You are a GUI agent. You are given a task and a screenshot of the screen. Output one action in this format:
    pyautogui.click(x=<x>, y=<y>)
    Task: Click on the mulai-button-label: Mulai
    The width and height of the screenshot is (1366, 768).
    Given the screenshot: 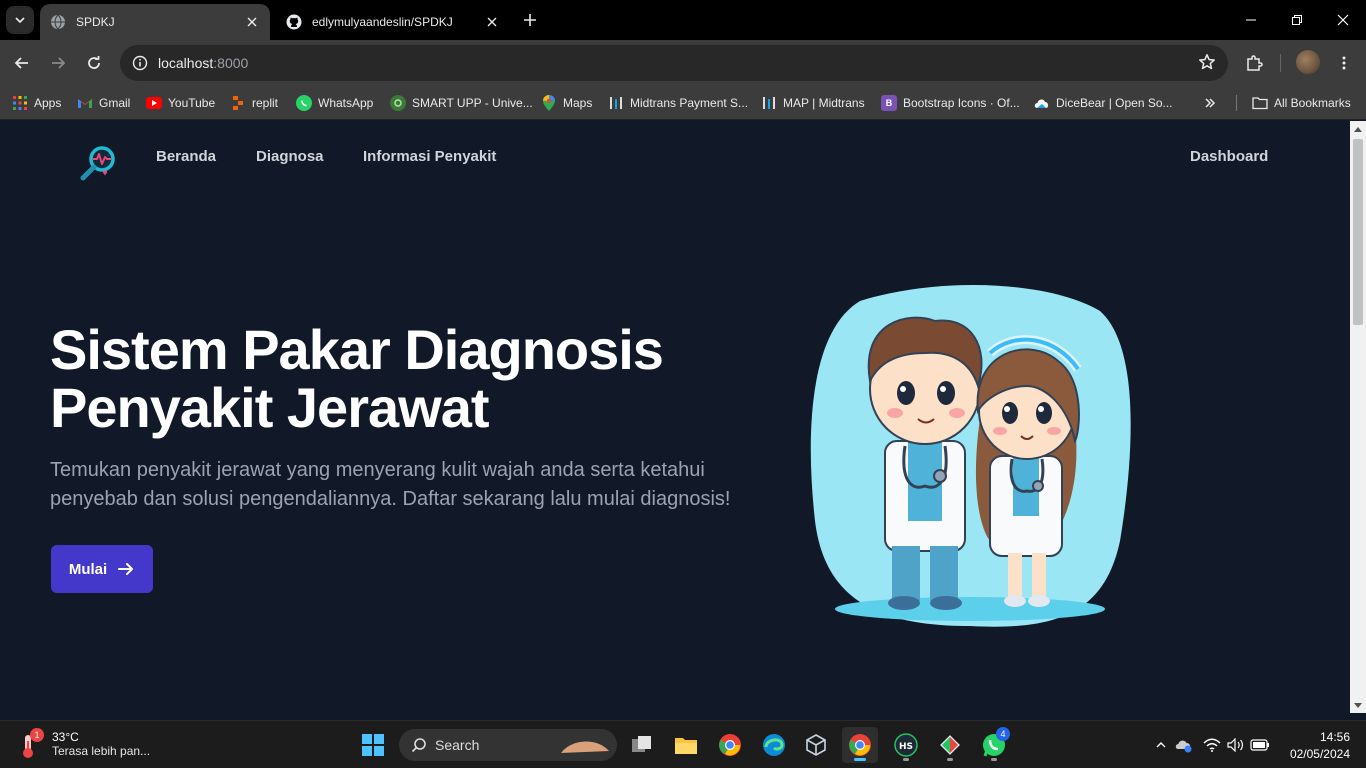 What is the action you would take?
    pyautogui.click(x=88, y=569)
    